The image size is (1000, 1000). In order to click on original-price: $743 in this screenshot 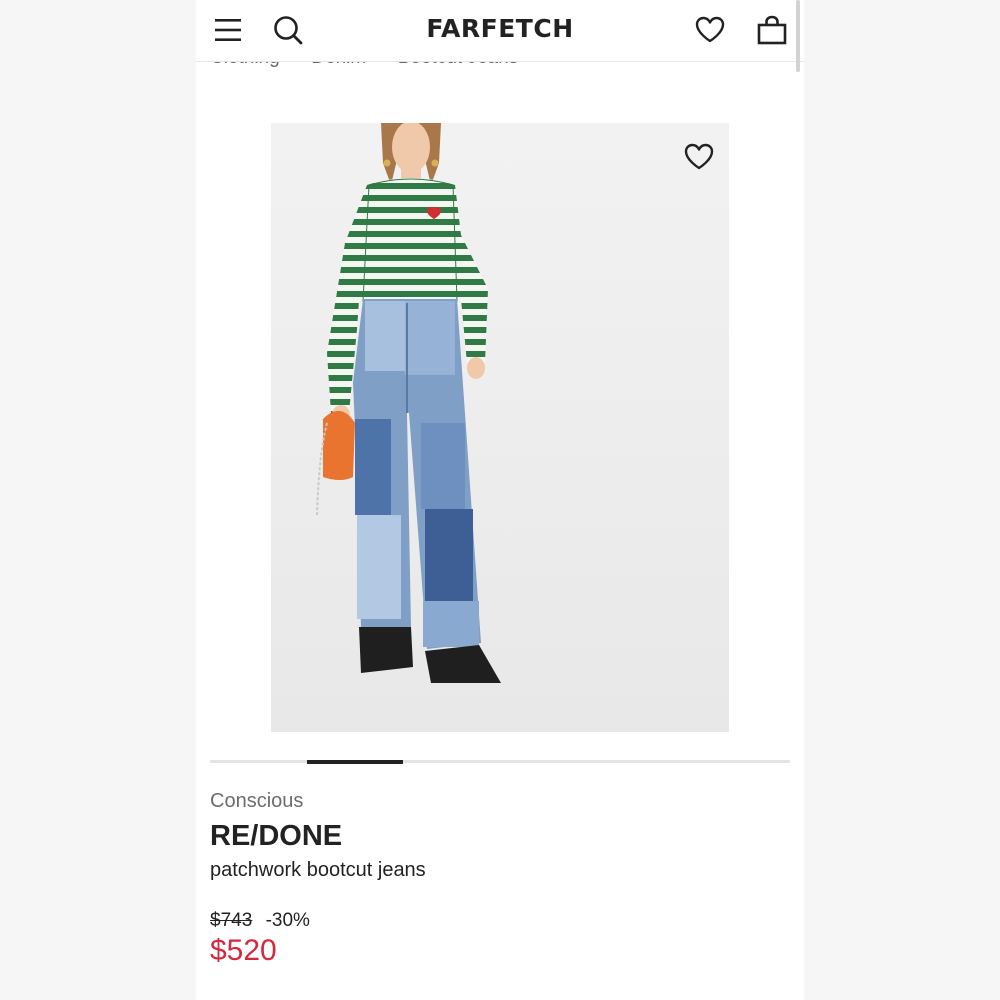, I will do `click(231, 920)`.